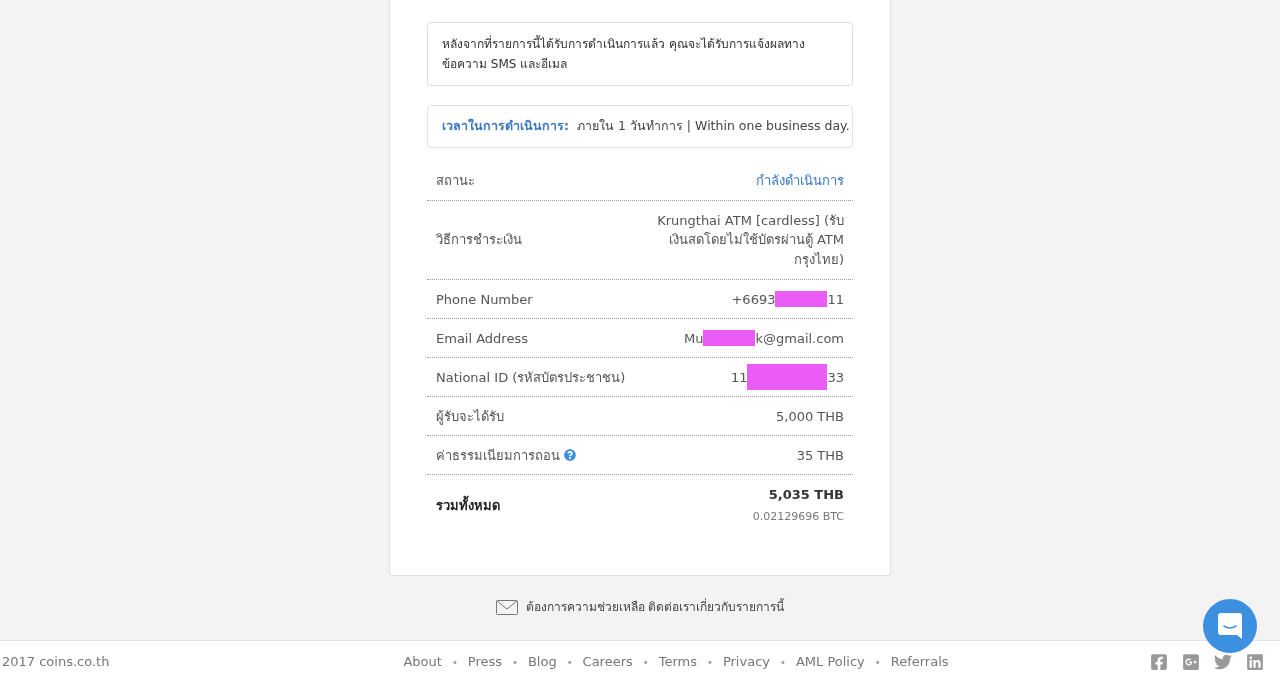  I want to click on detail-value-start: +6693, so click(753, 299).